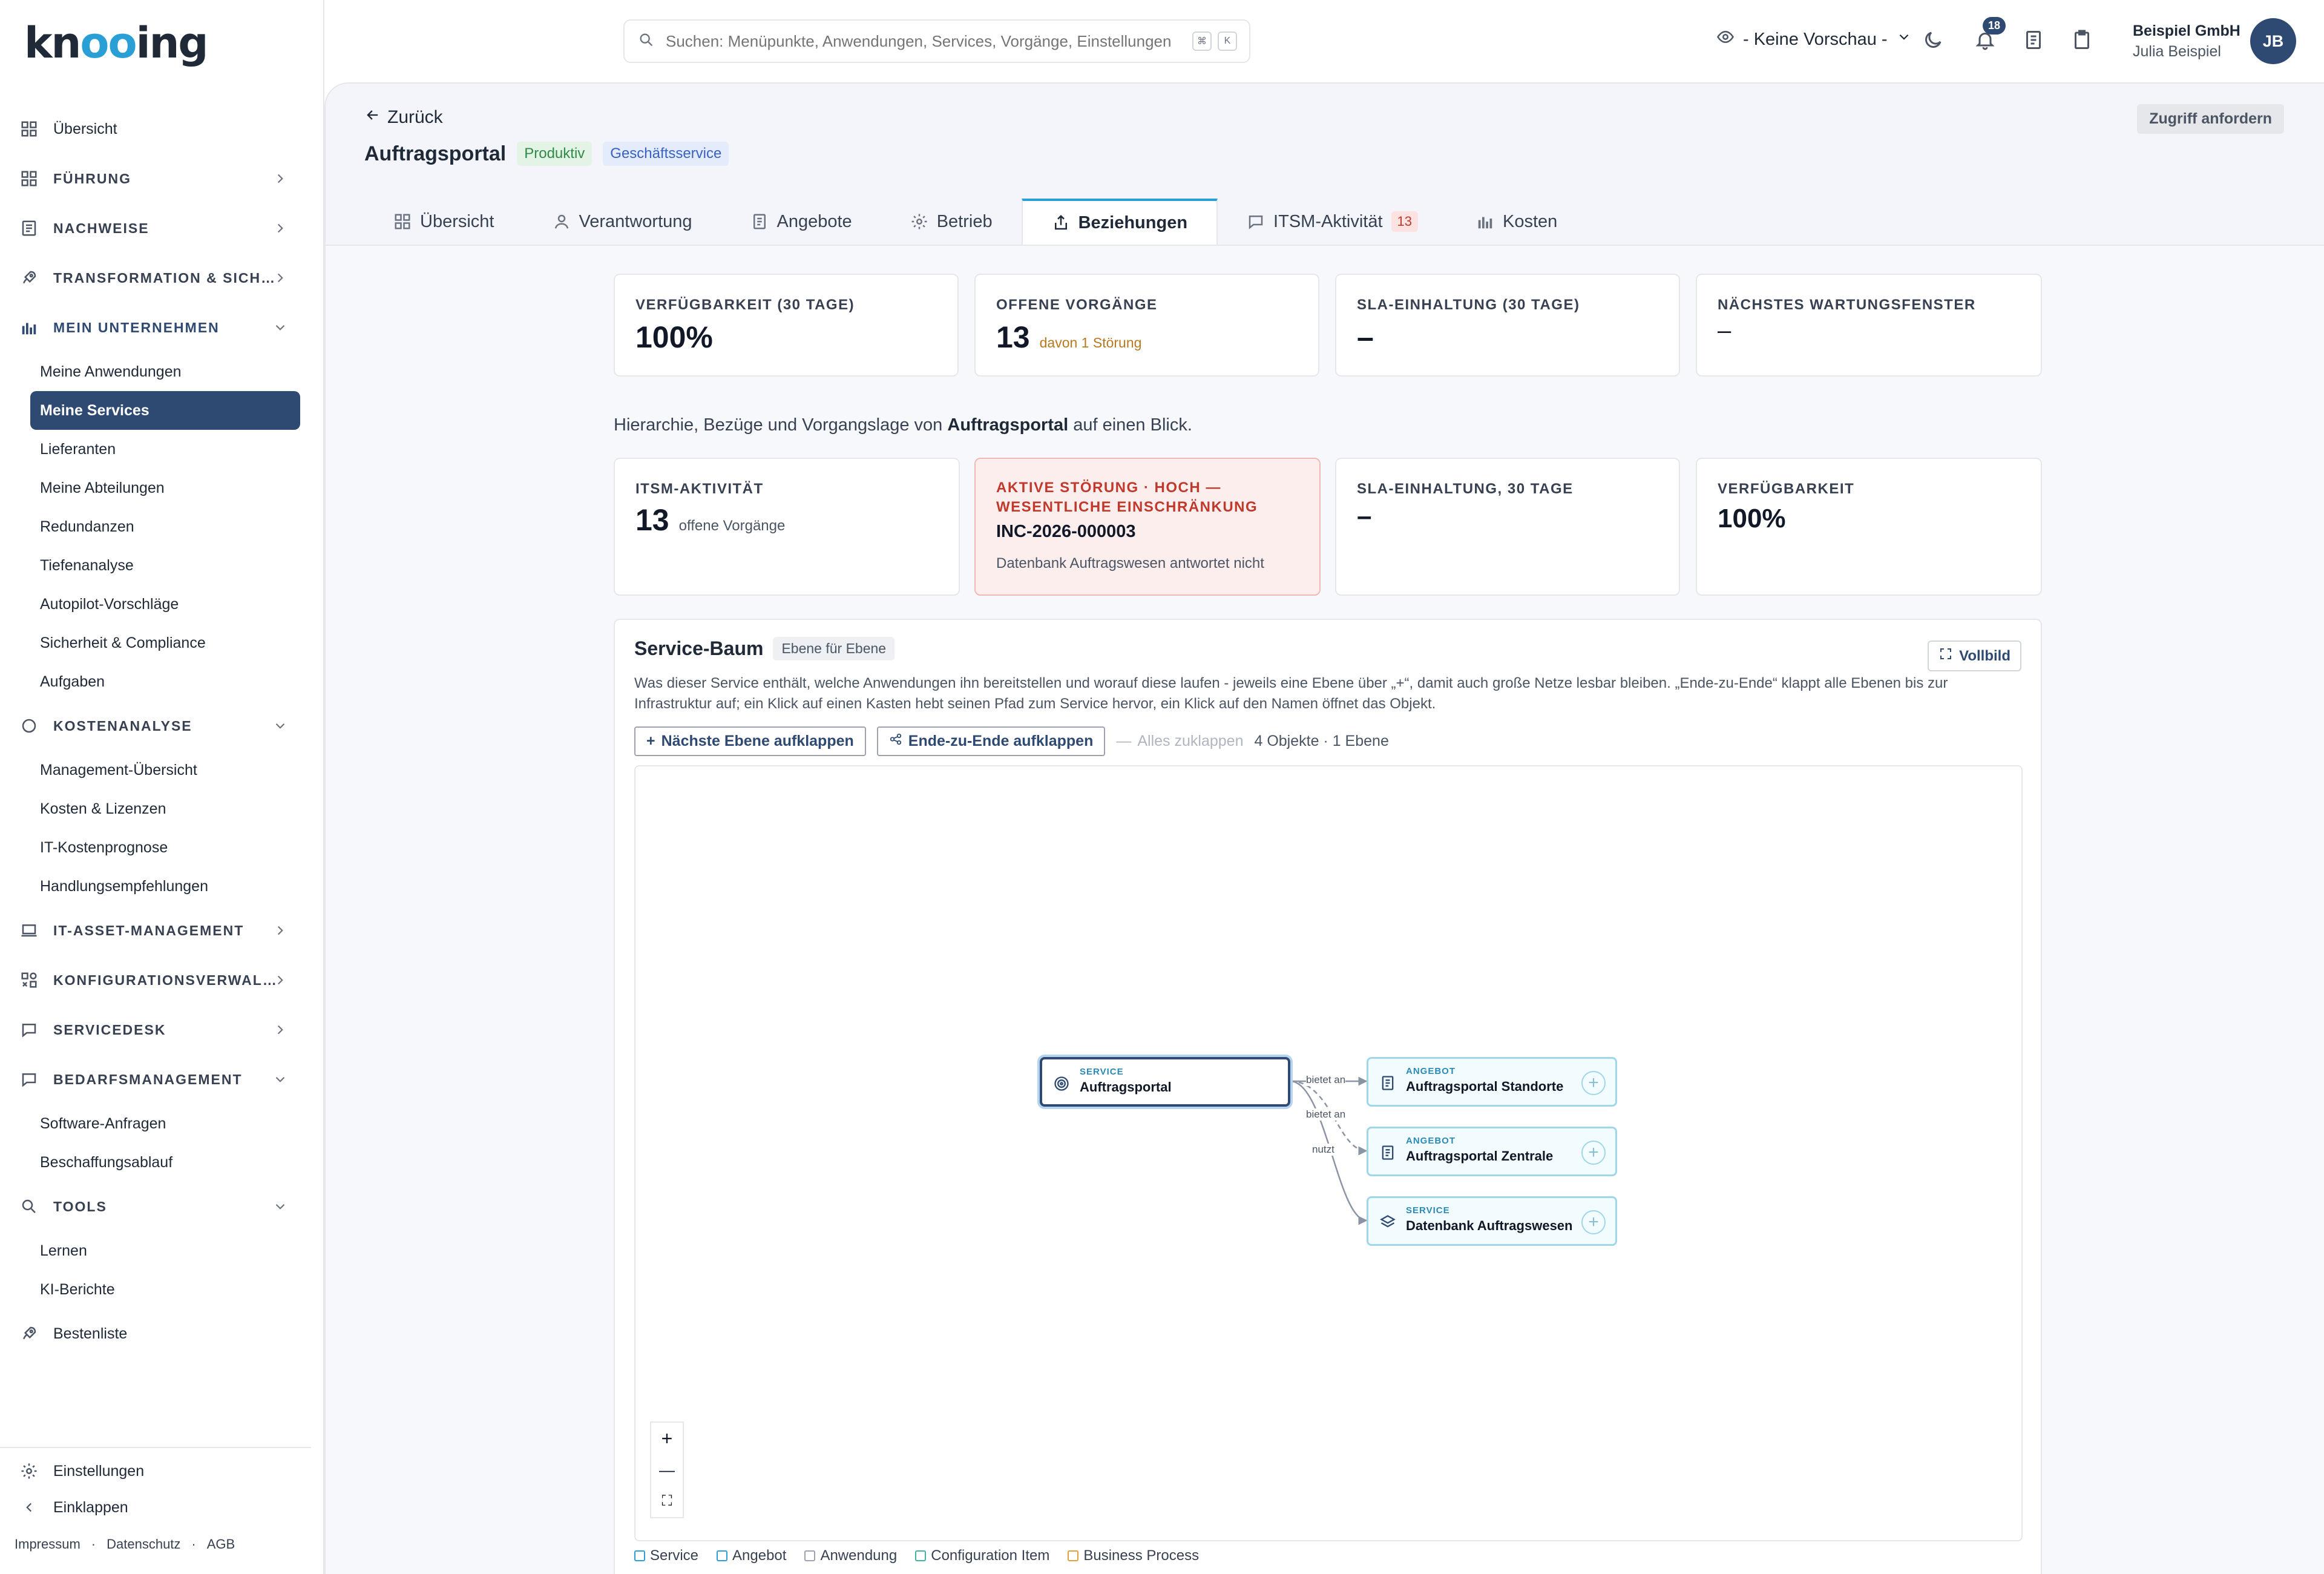 The width and height of the screenshot is (2324, 1574). Describe the element at coordinates (1814, 39) in the screenshot. I see `preview-select: - Keine Vorschau -` at that location.